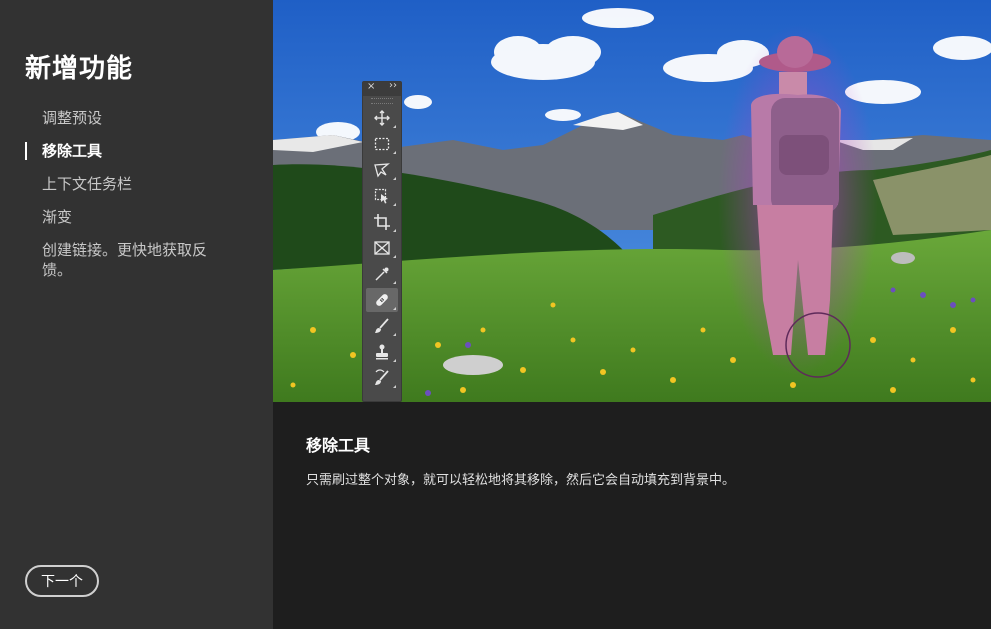 The height and width of the screenshot is (629, 991). Describe the element at coordinates (62, 581) in the screenshot. I see `next-button: 下一个` at that location.